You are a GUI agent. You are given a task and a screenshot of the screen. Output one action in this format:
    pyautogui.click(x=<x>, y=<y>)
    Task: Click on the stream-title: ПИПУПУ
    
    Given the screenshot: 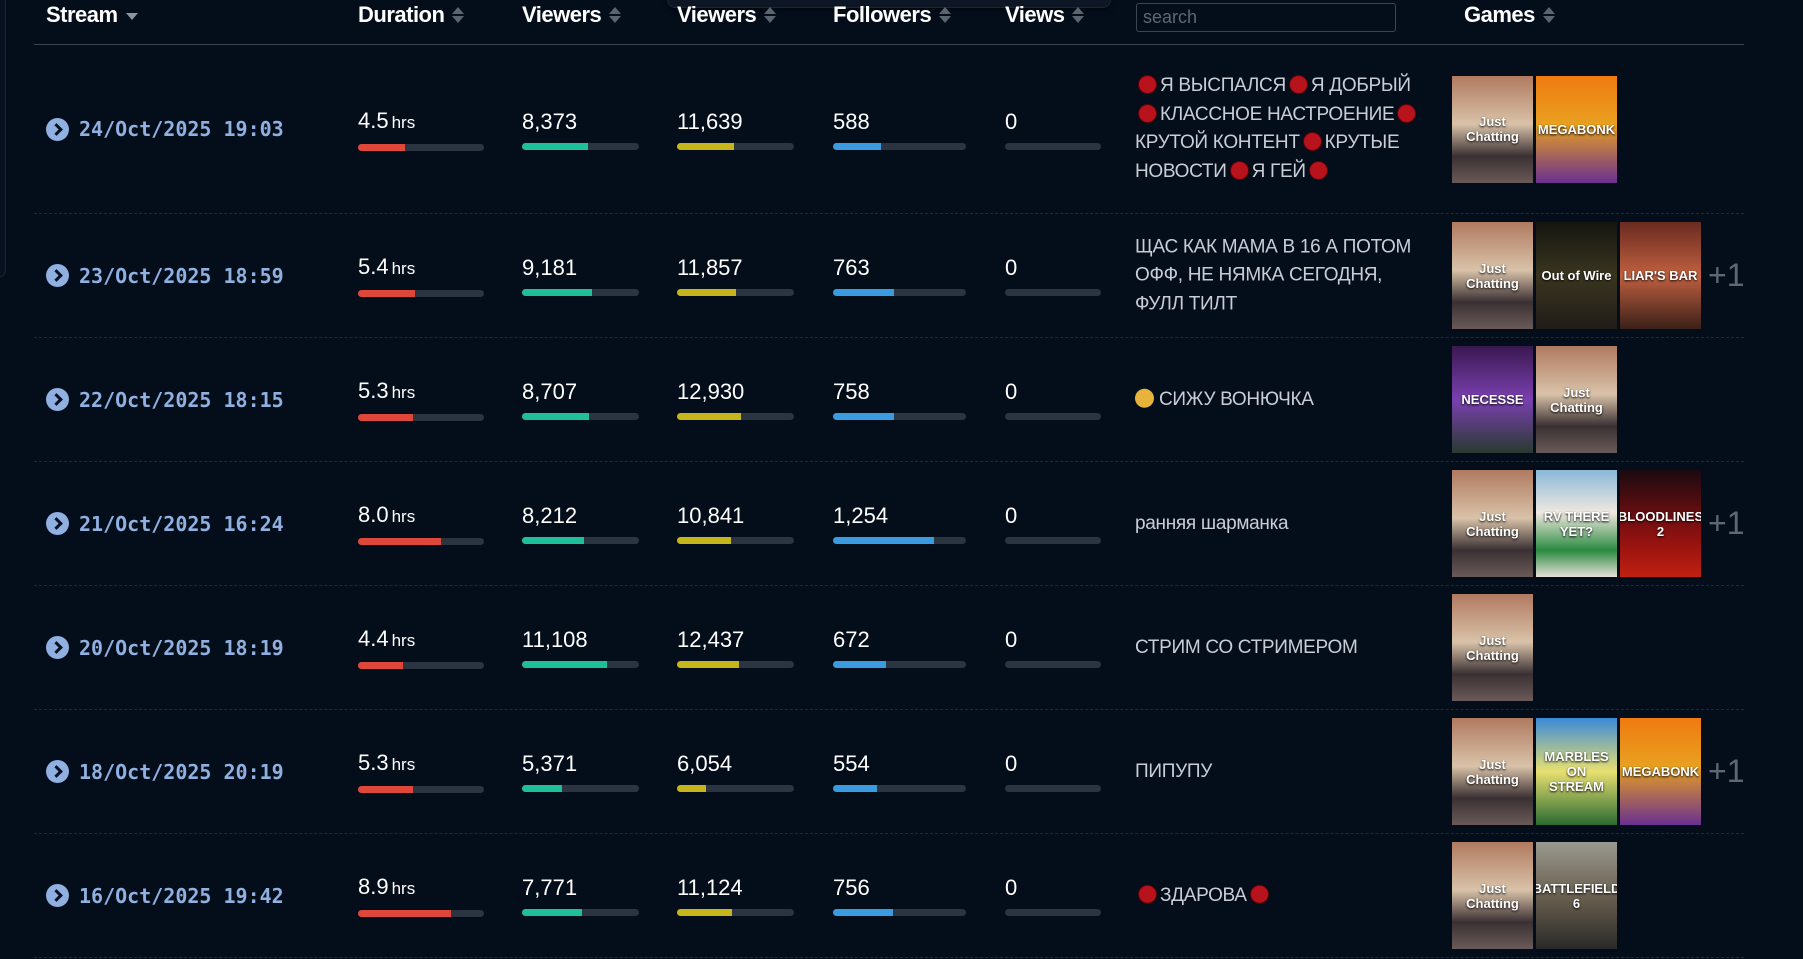 What is the action you would take?
    pyautogui.click(x=1285, y=771)
    